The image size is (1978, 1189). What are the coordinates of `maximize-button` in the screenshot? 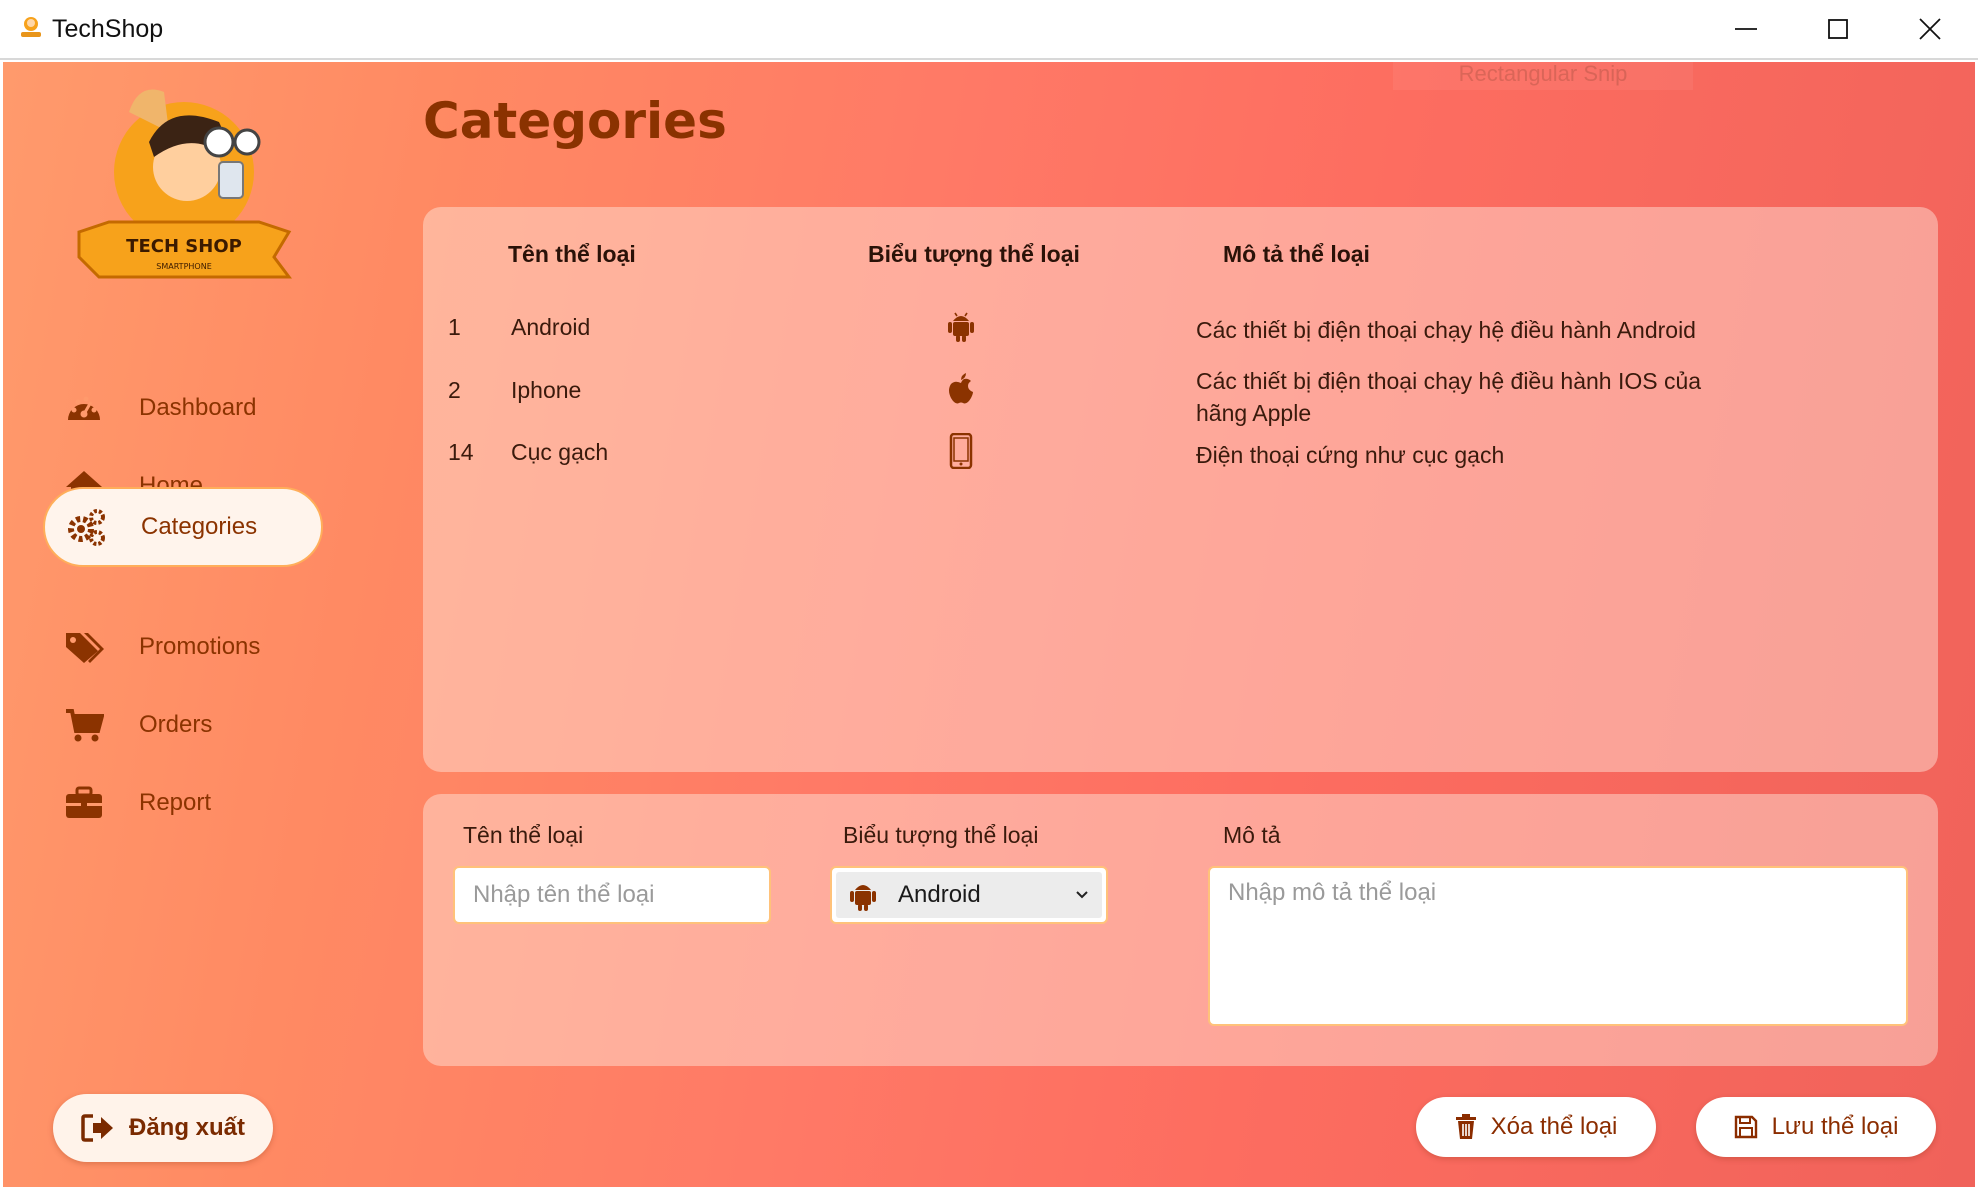 It's located at (1838, 29).